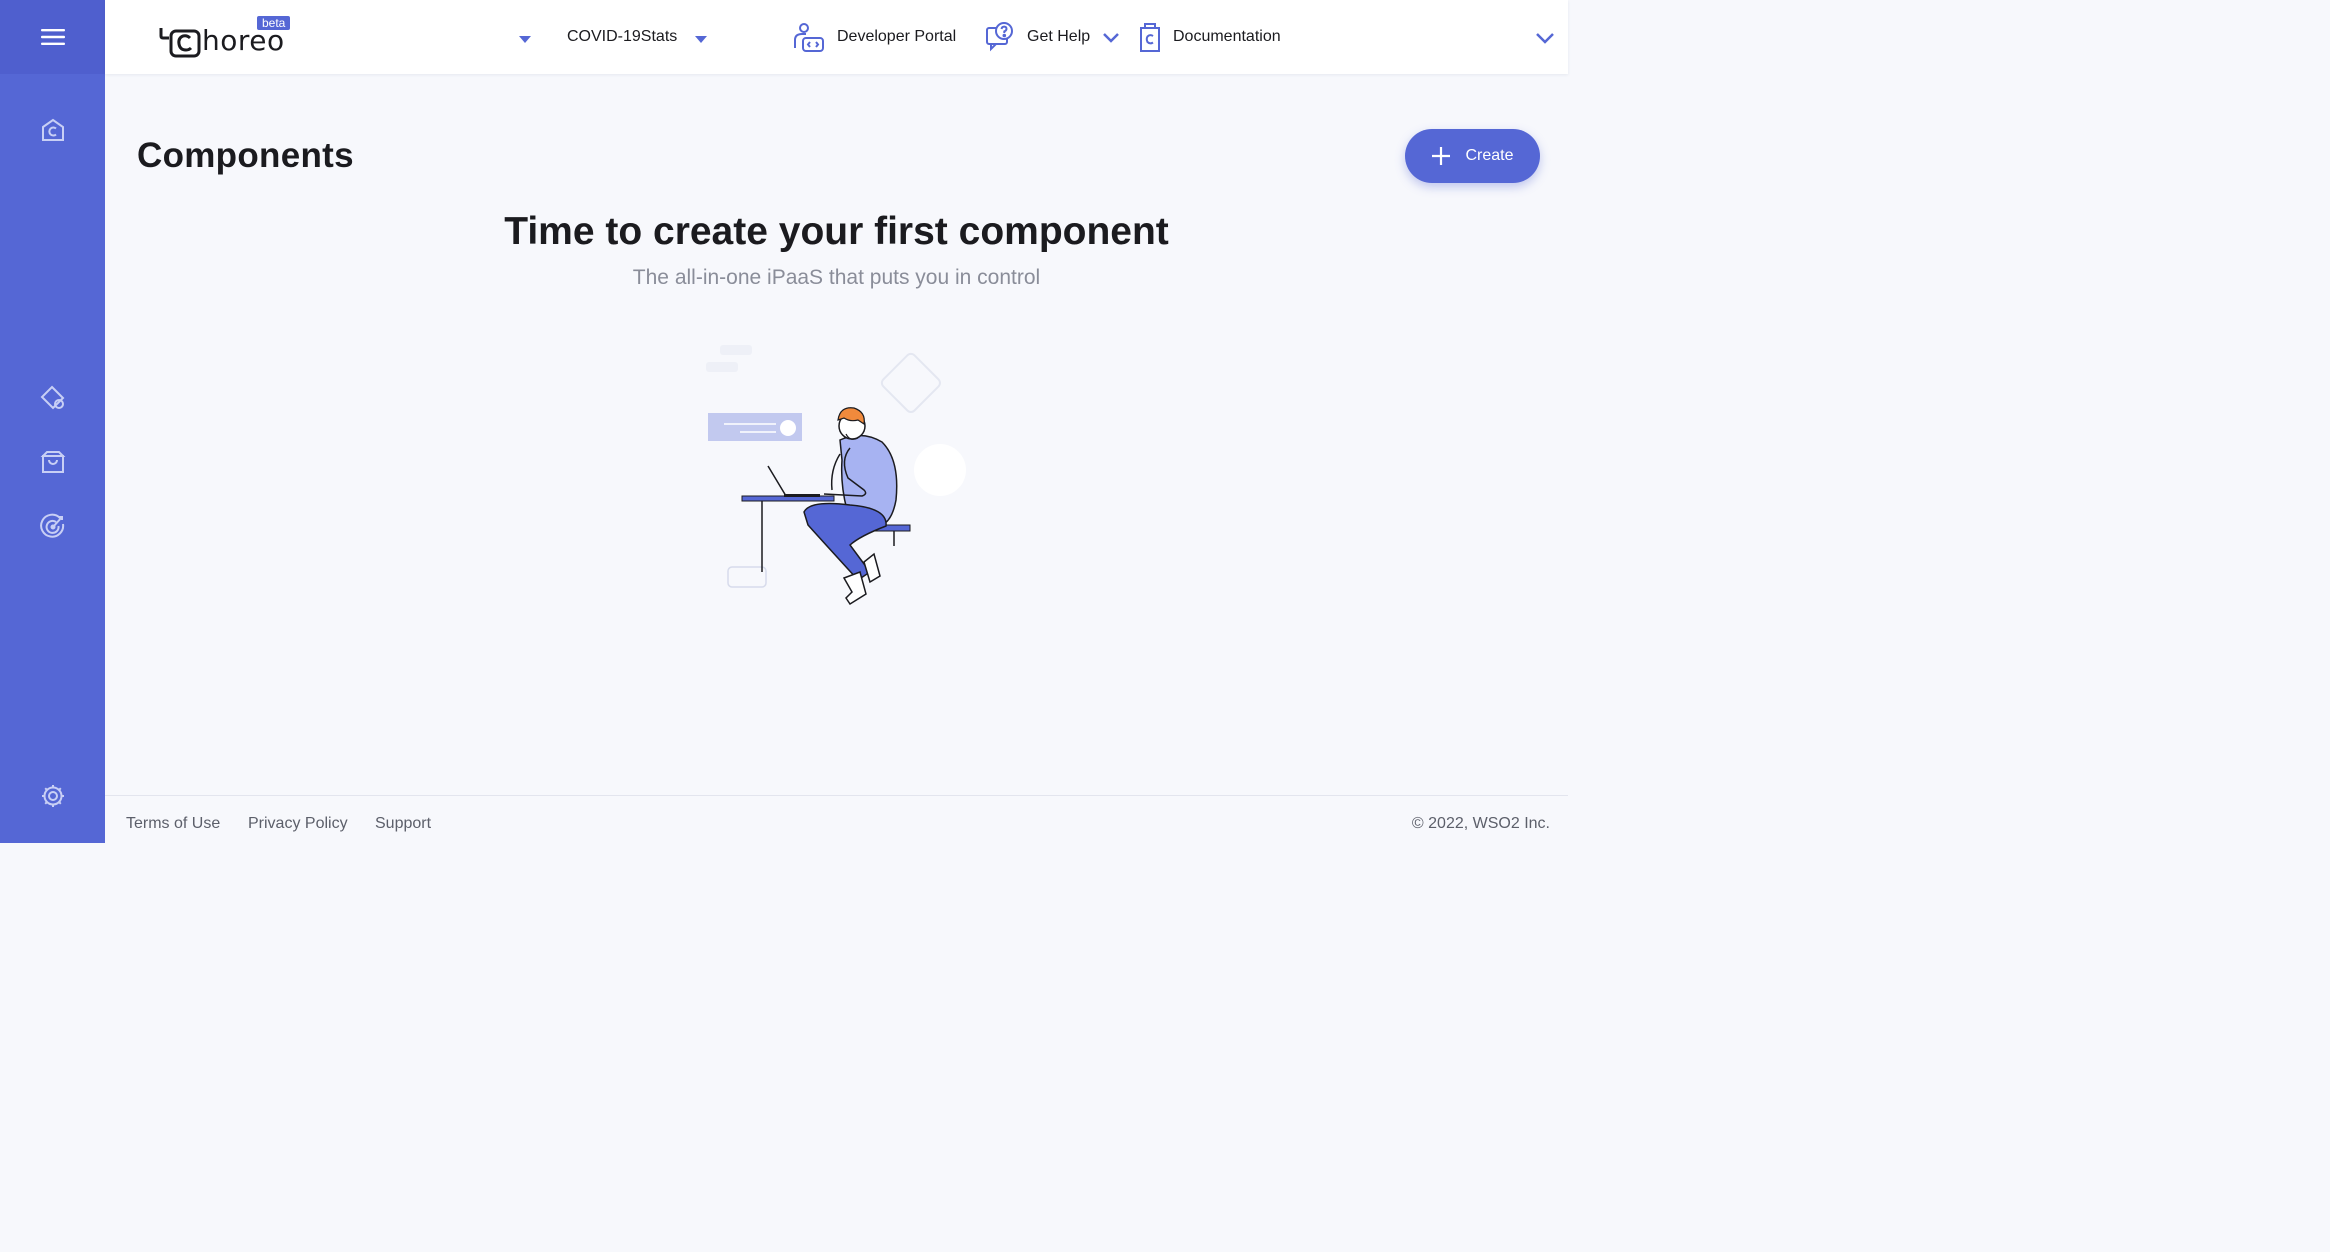  Describe the element at coordinates (274, 23) in the screenshot. I see `beta-badge: beta` at that location.